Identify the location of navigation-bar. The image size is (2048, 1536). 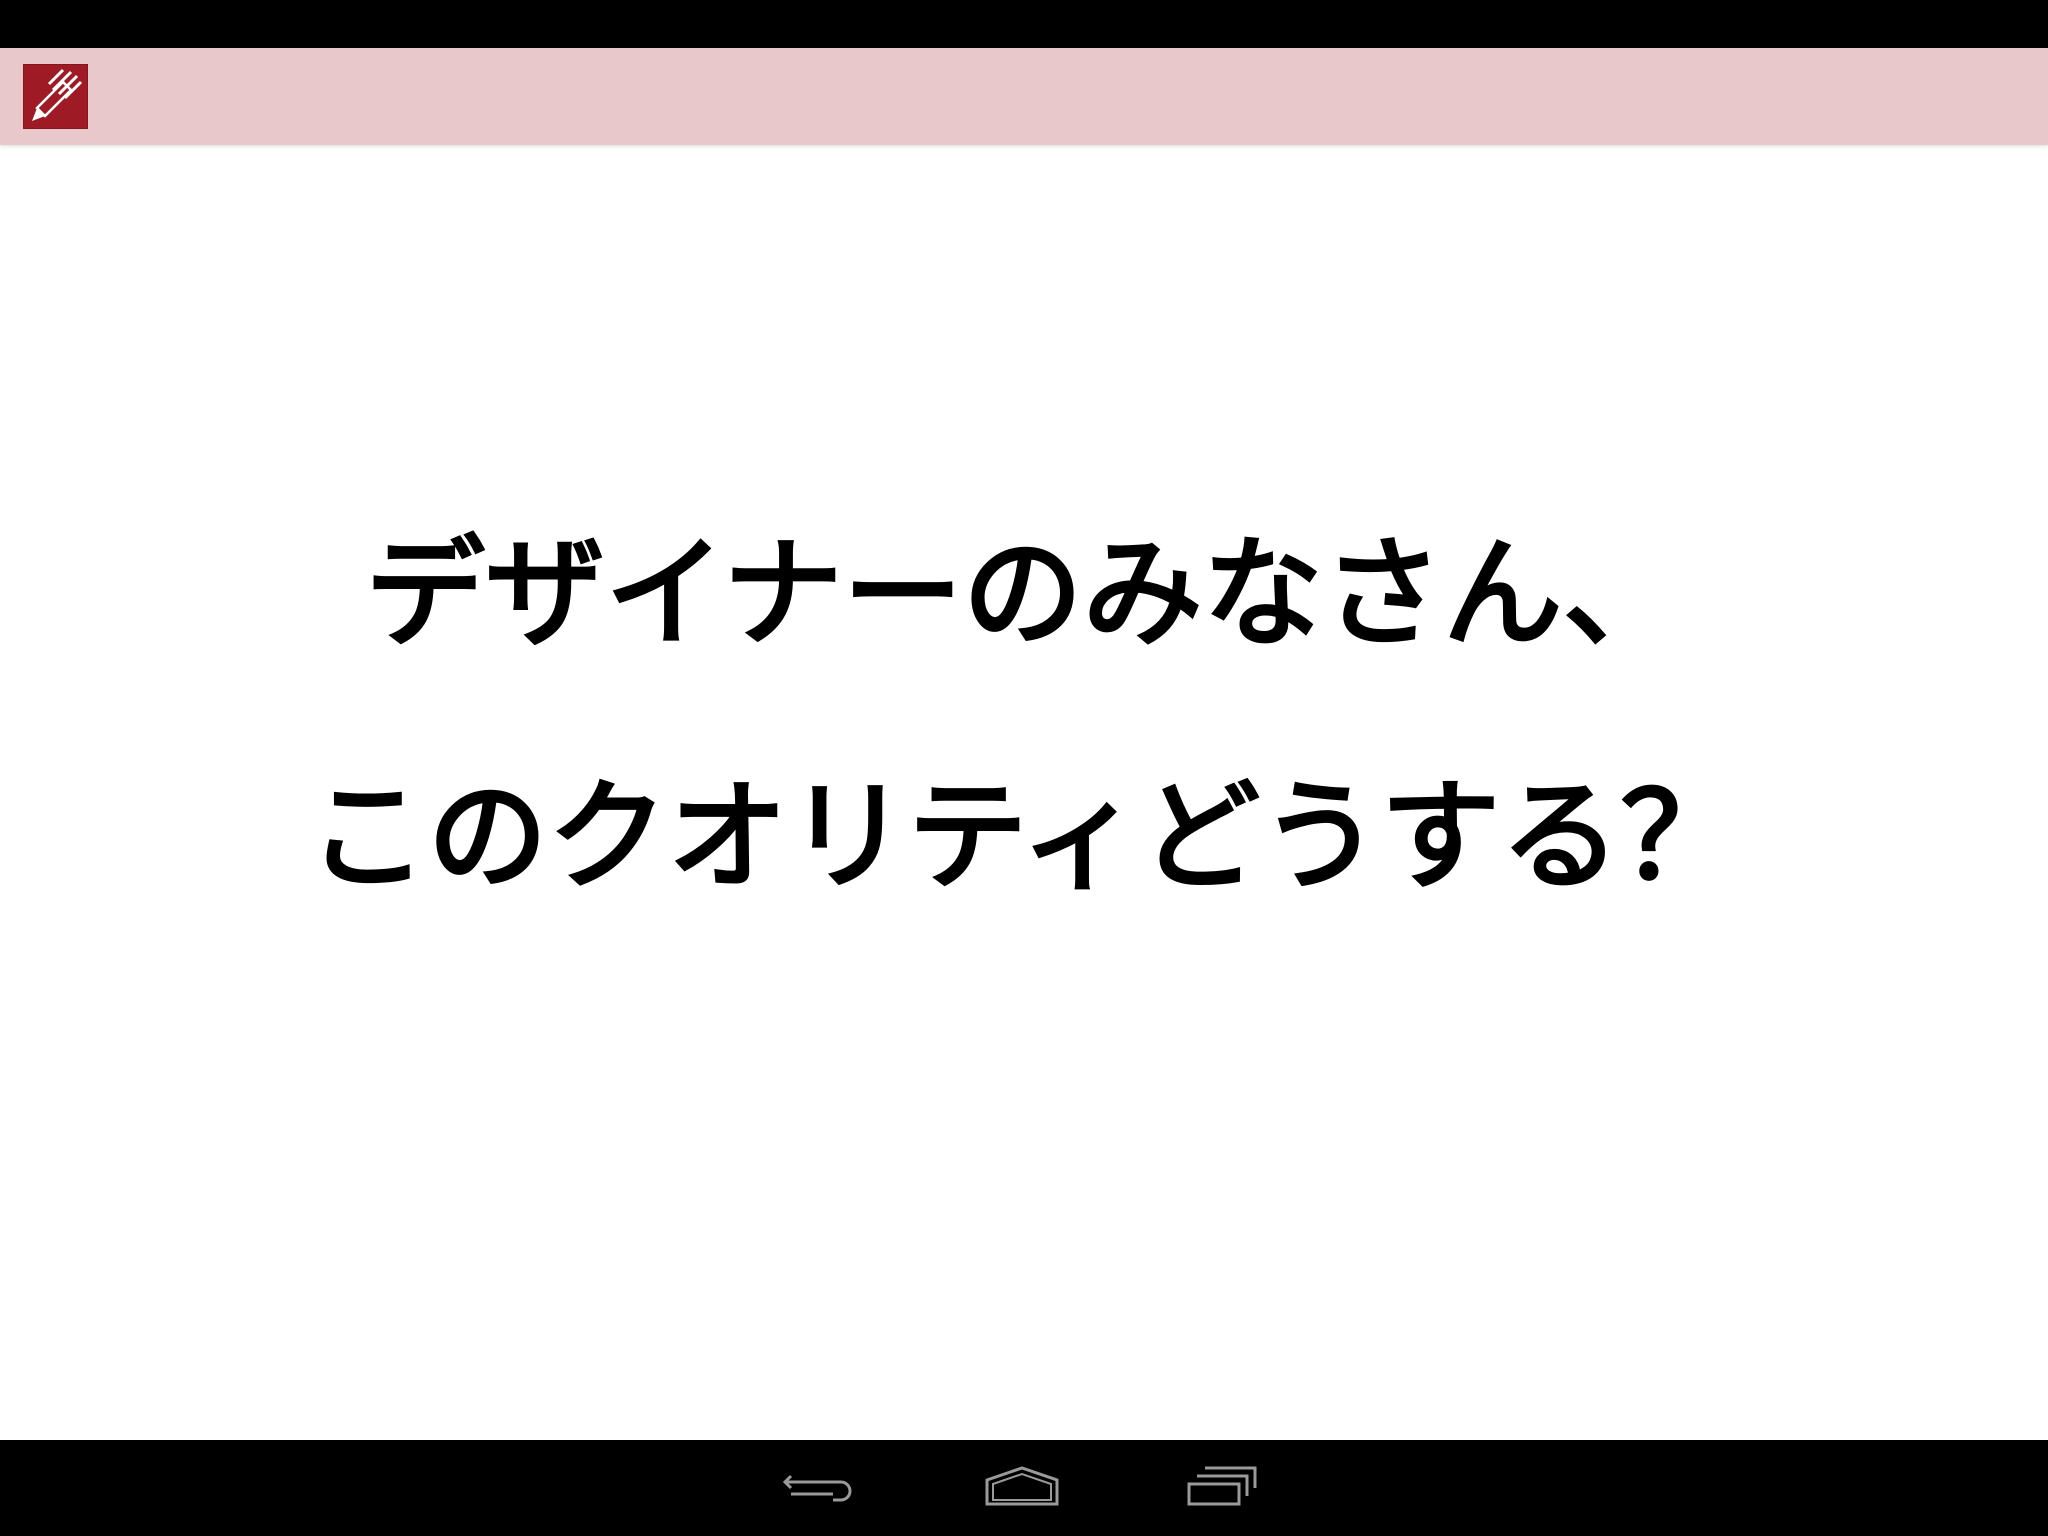
(1024, 1488).